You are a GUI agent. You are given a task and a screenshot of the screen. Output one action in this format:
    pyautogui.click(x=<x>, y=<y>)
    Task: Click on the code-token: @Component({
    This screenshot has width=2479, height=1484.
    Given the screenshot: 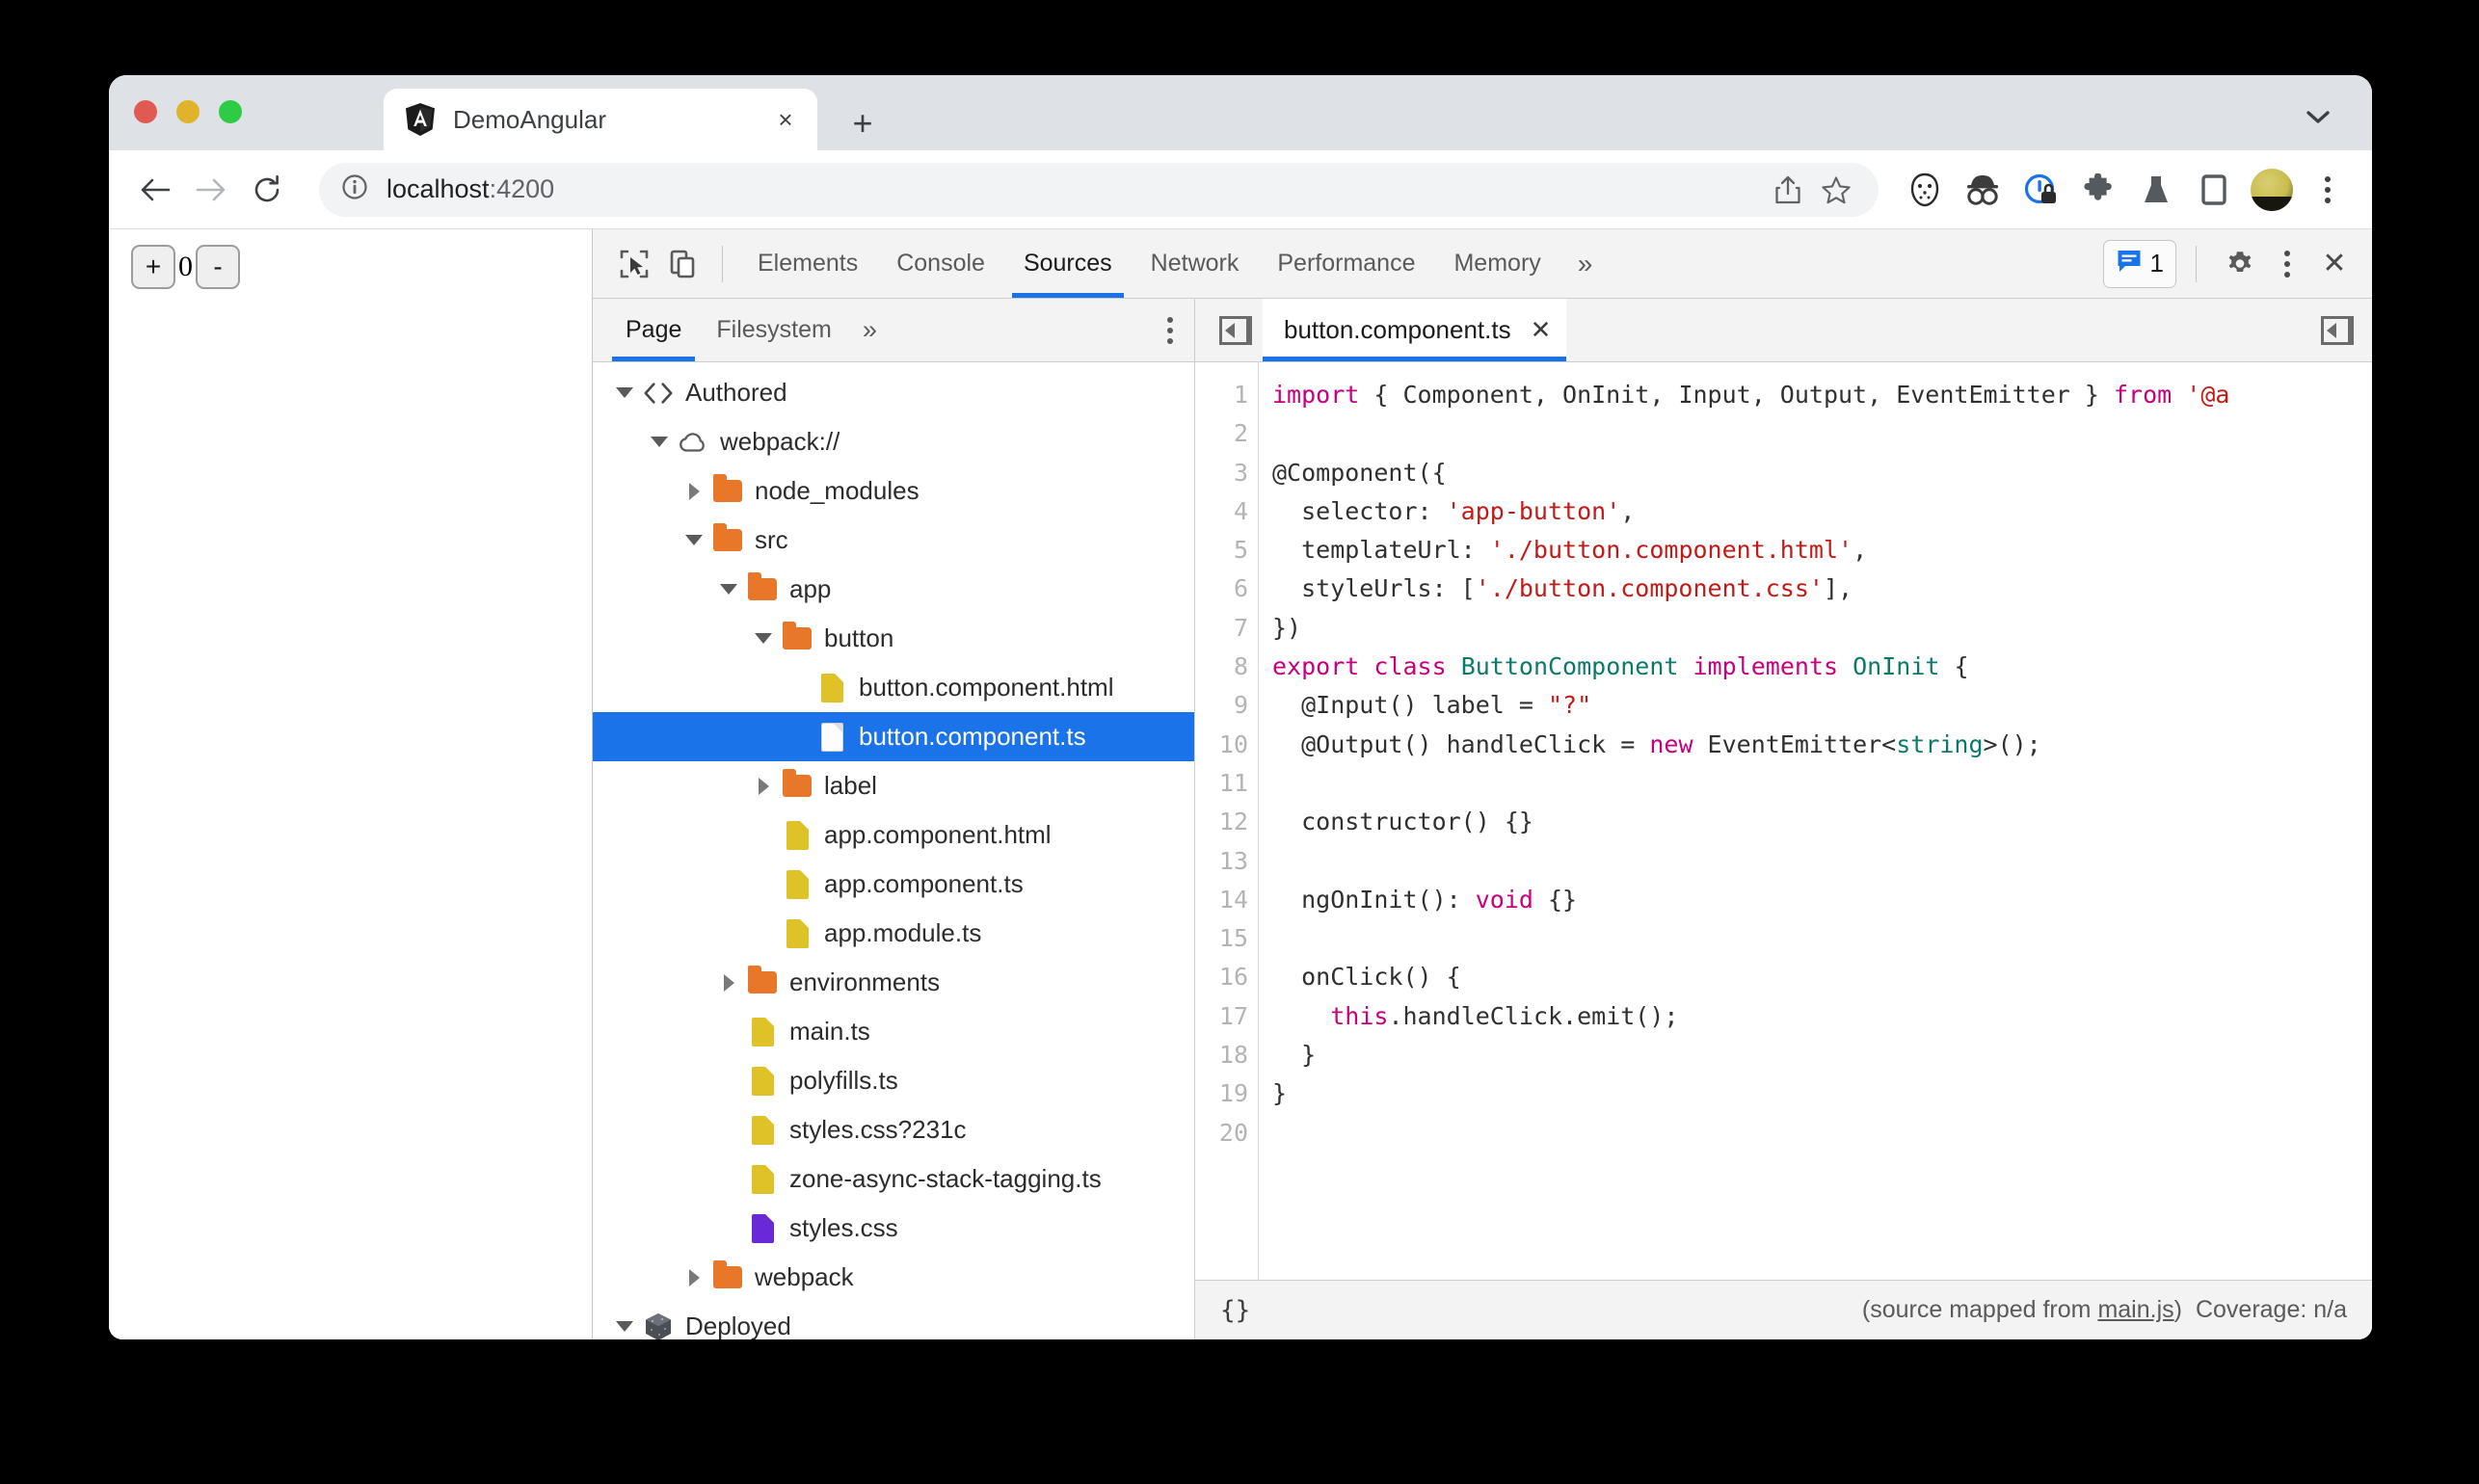 What is the action you would take?
    pyautogui.click(x=1360, y=472)
    